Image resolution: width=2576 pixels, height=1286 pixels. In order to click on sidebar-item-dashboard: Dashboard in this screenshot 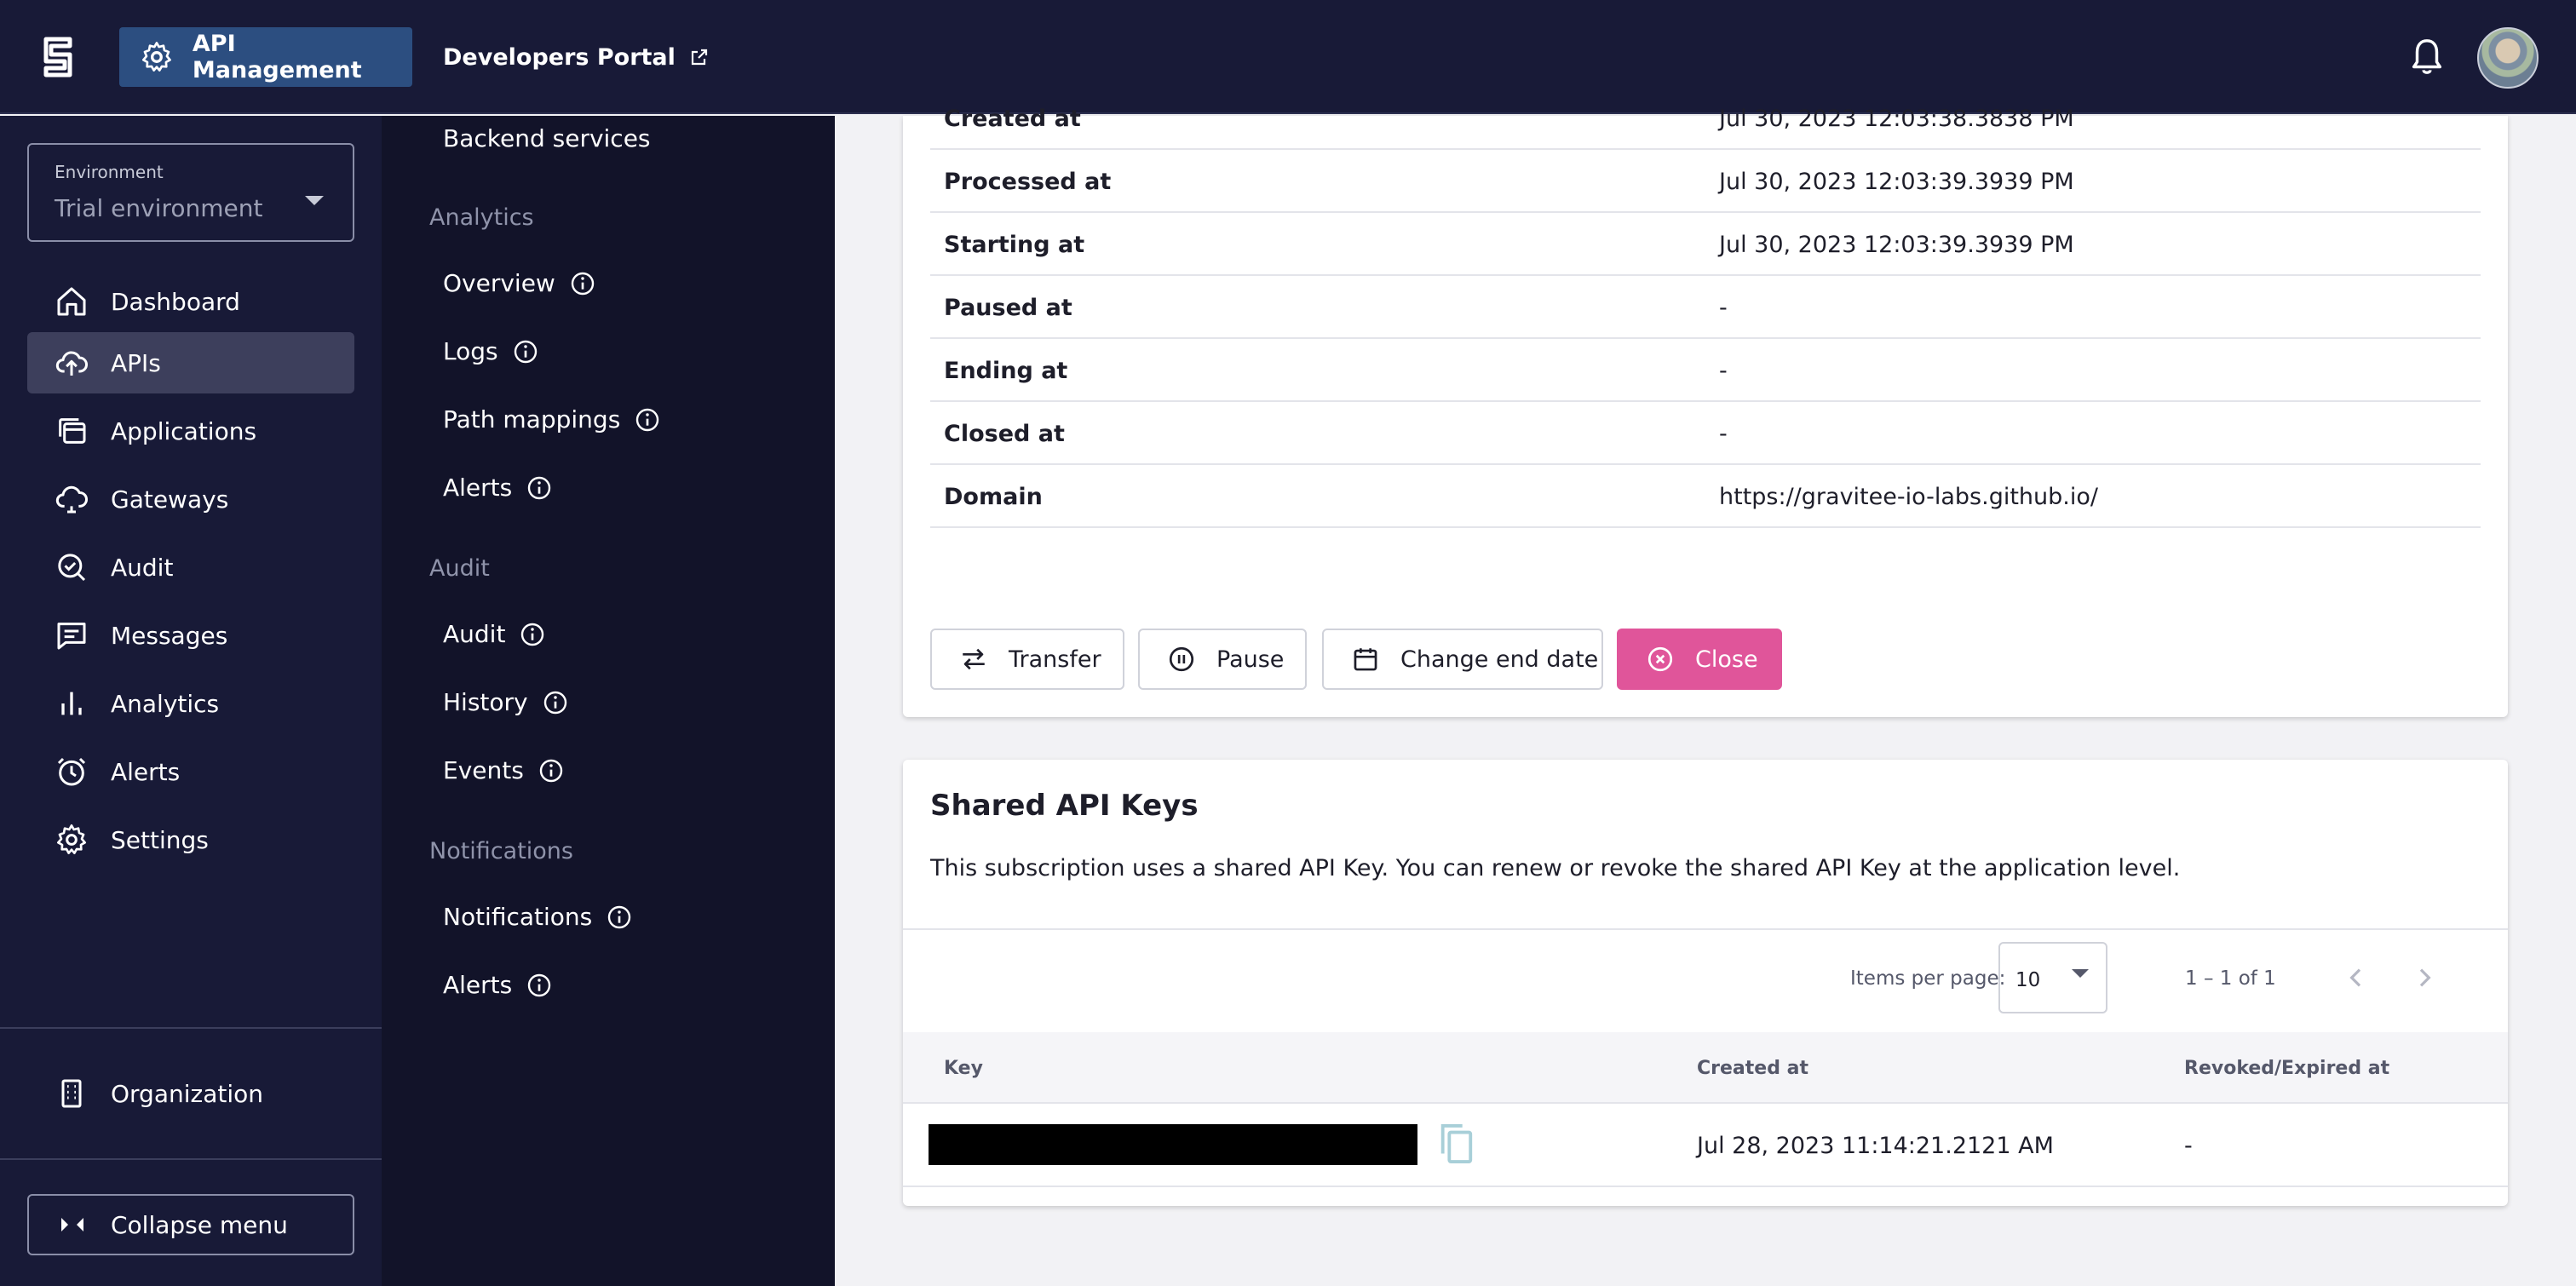, I will do `click(191, 301)`.